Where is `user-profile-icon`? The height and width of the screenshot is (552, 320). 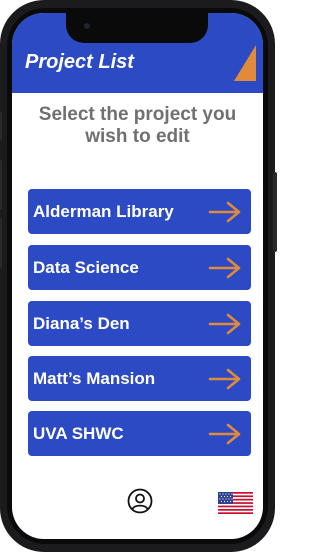
user-profile-icon is located at coordinates (140, 501).